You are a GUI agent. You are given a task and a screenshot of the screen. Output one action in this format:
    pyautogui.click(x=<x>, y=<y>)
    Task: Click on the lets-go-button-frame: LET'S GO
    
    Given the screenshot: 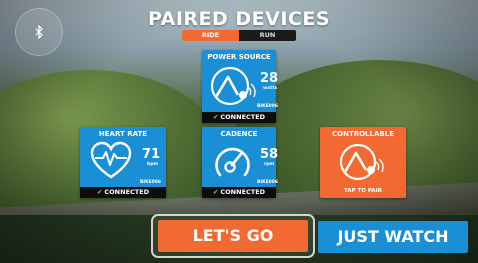 What is the action you would take?
    pyautogui.click(x=233, y=236)
    